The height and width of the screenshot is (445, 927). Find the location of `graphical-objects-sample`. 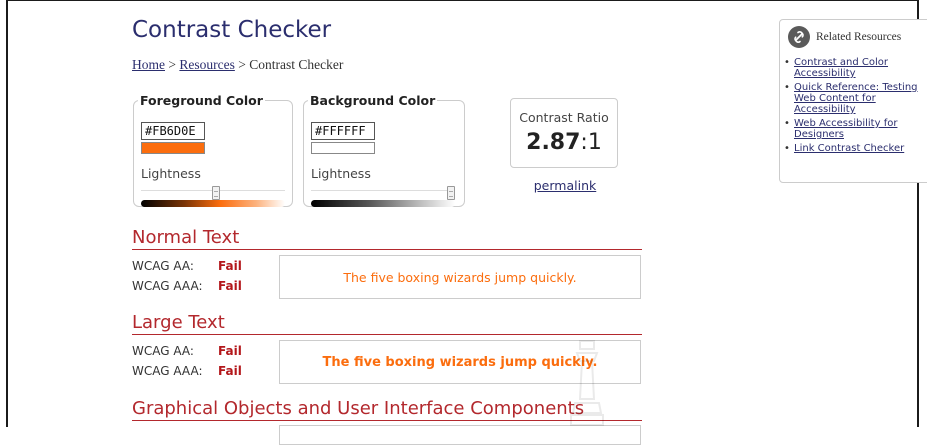

graphical-objects-sample is located at coordinates (460, 435).